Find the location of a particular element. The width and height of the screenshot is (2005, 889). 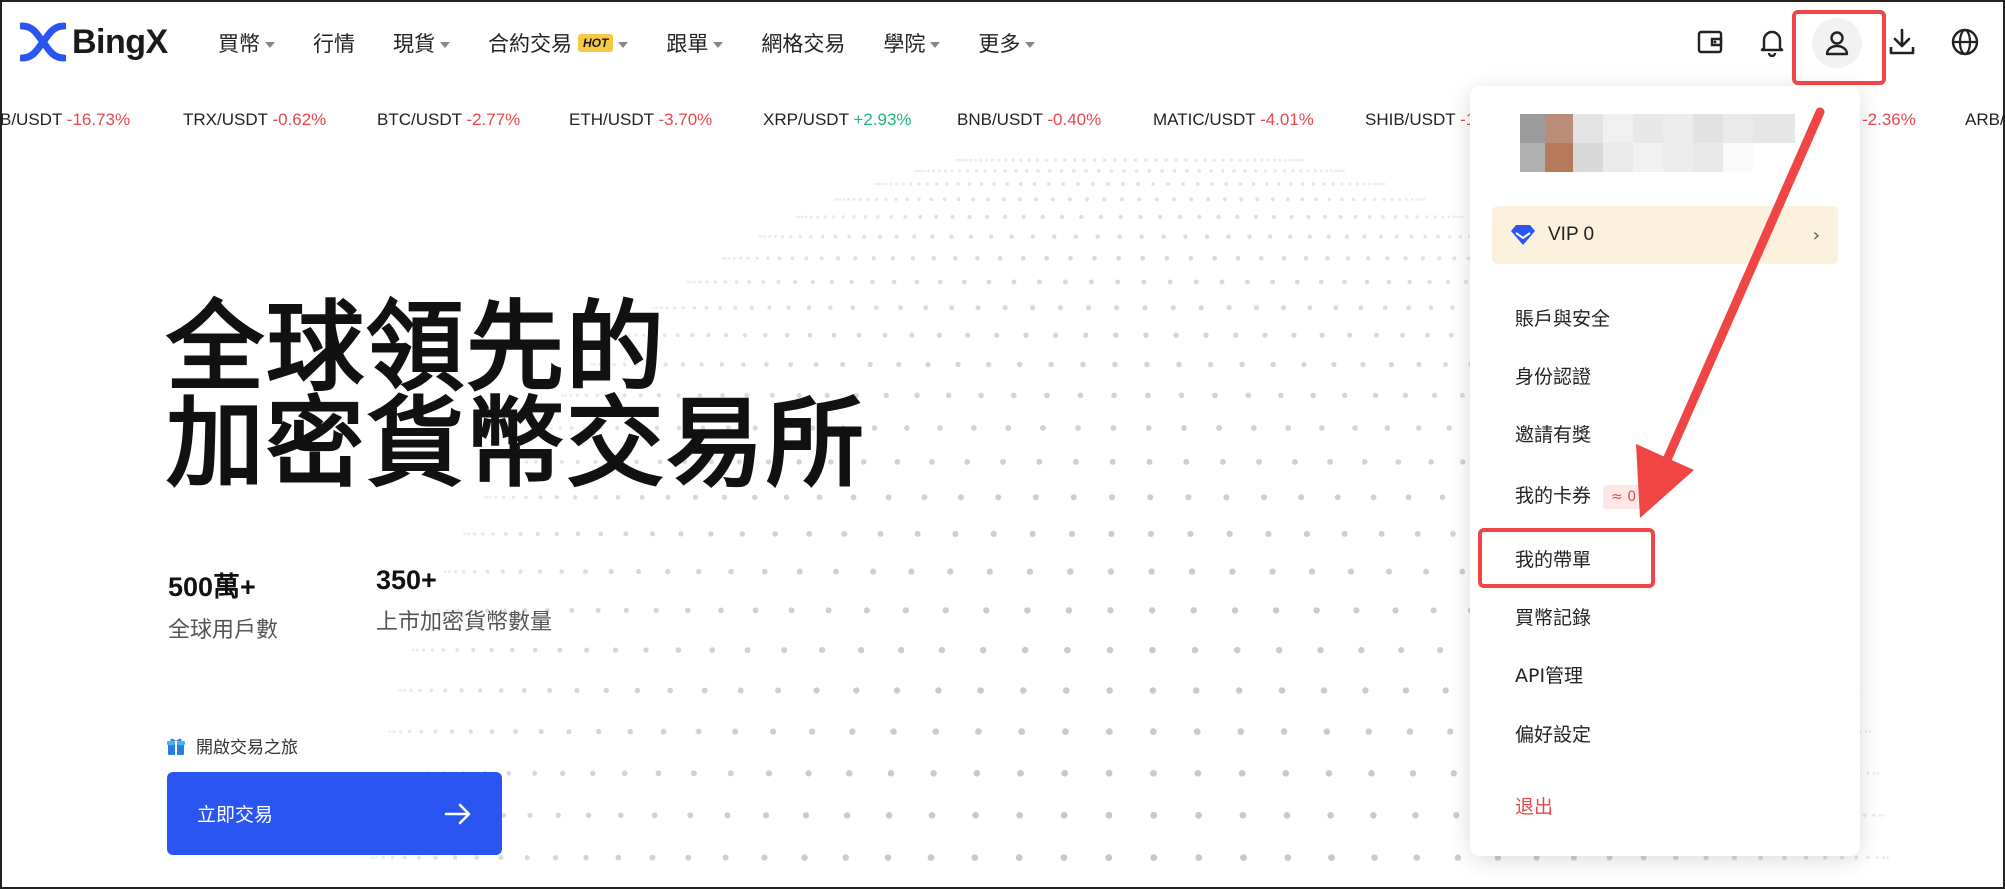

ticker-item: ETH/USDT -3.70% is located at coordinates (640, 120).